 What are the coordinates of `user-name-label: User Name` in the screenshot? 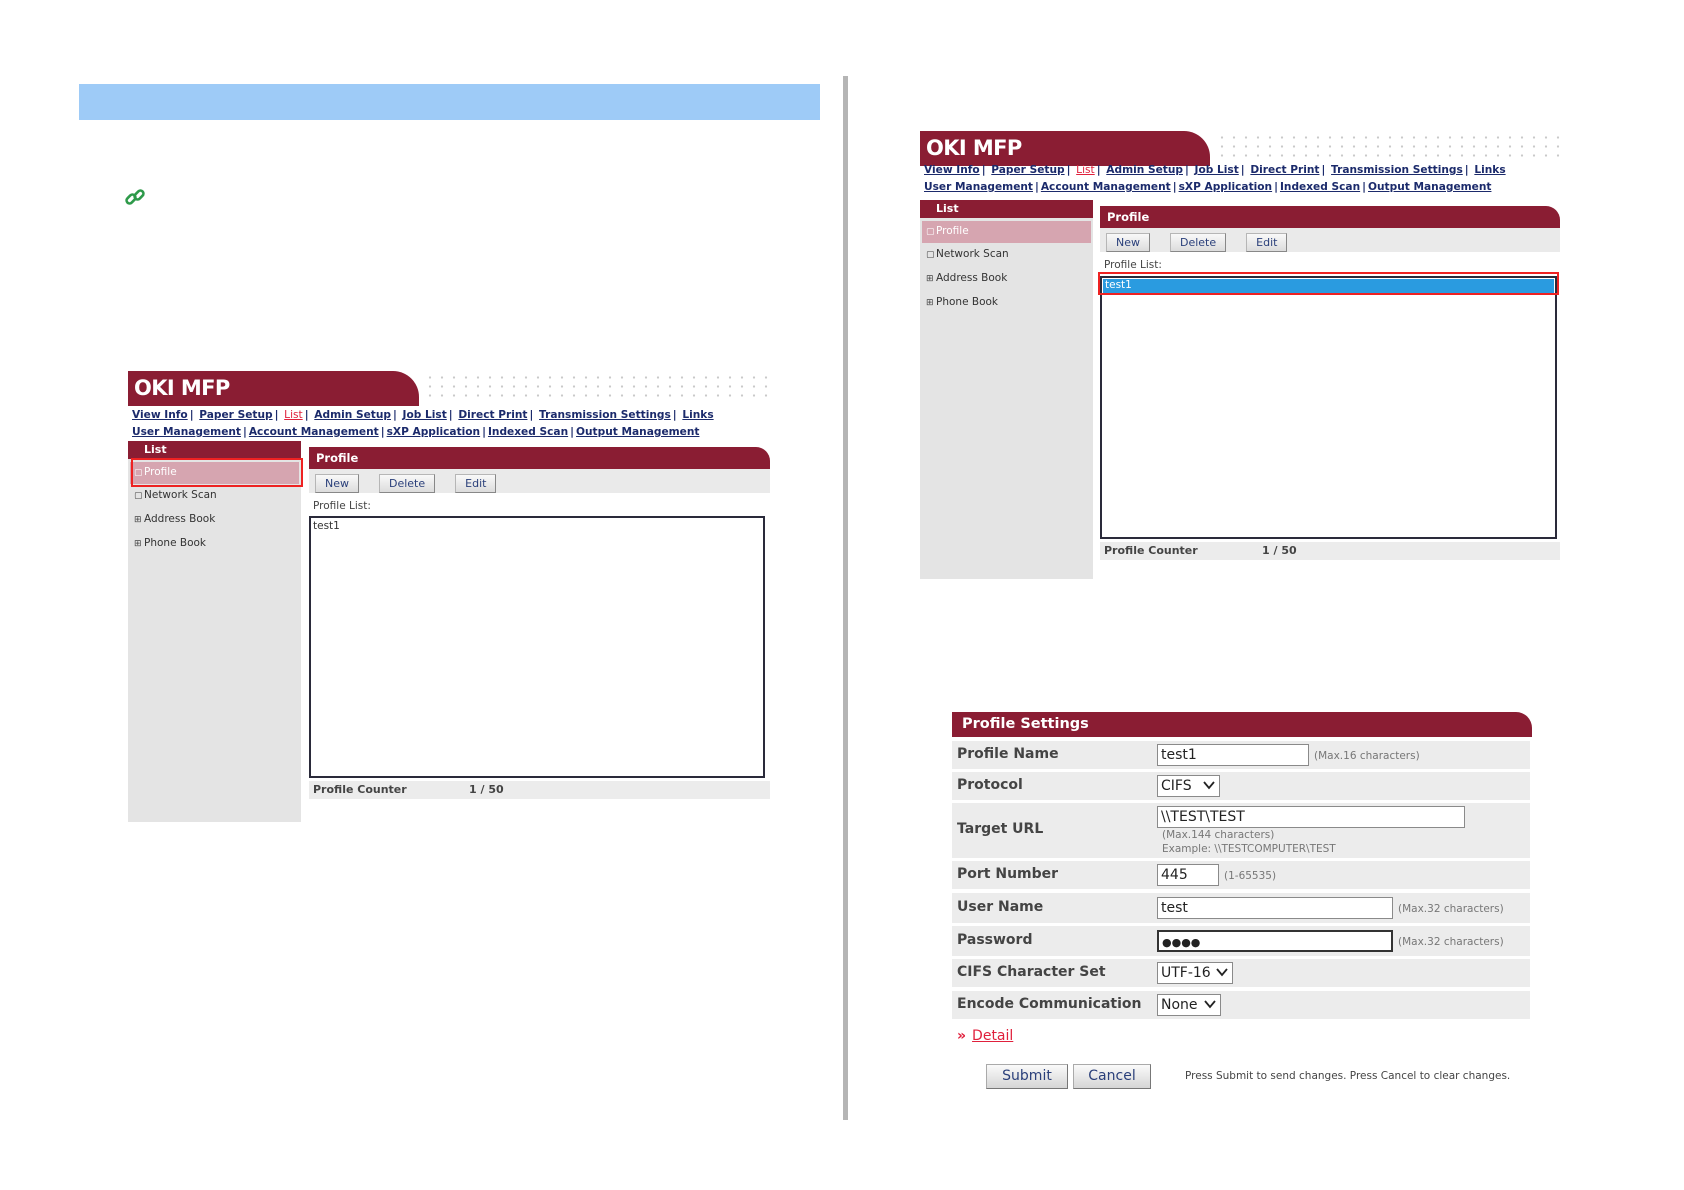 It's located at (1000, 907).